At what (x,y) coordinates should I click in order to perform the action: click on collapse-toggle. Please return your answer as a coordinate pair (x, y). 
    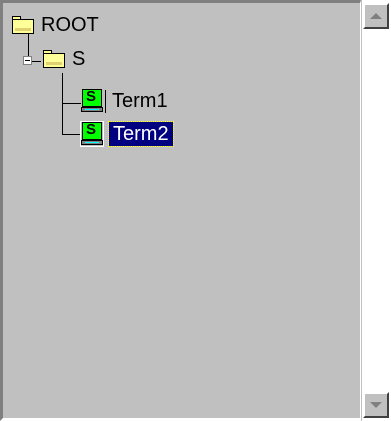
    Looking at the image, I should click on (27, 60).